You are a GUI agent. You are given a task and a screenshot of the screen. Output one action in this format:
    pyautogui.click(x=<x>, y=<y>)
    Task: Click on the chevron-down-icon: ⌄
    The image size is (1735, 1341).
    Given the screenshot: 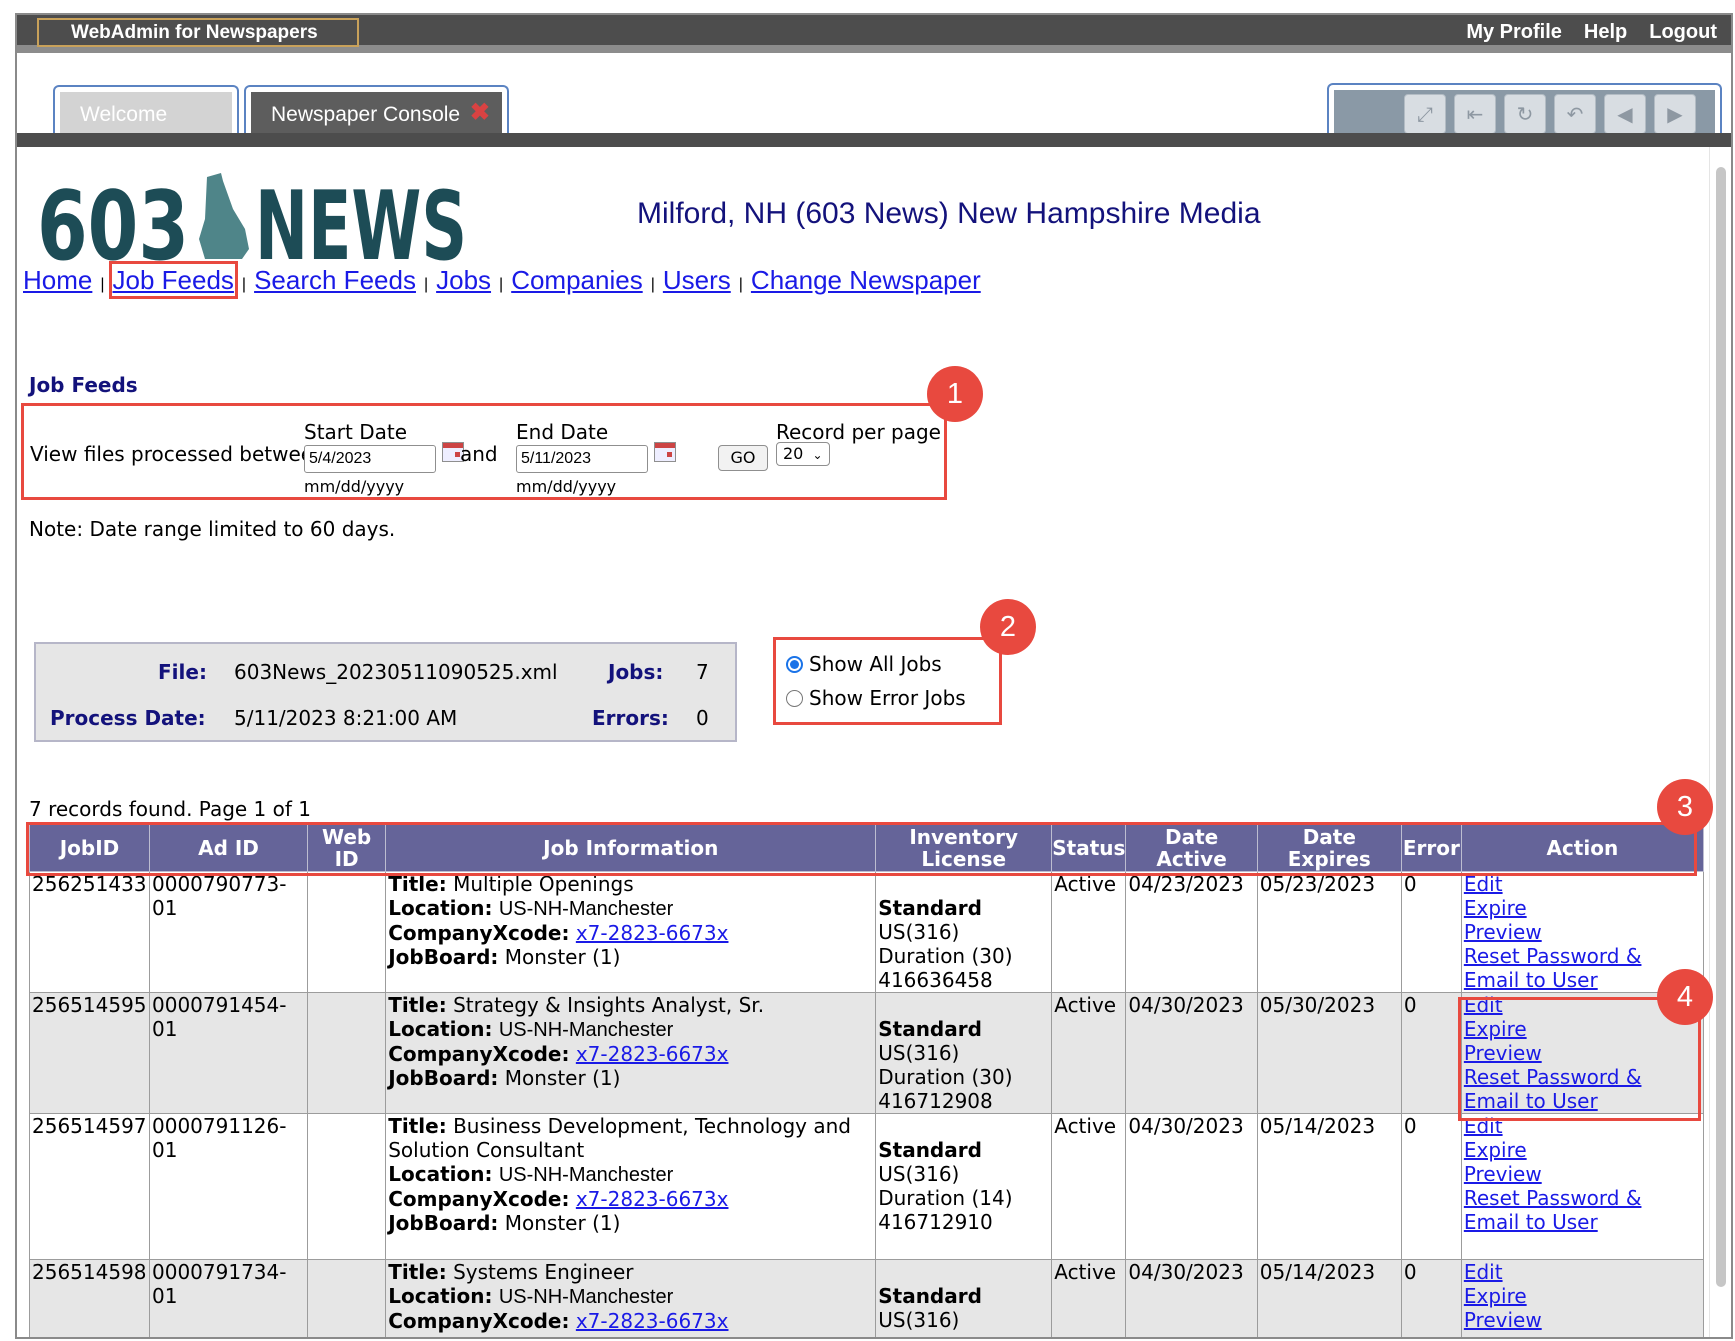 What is the action you would take?
    pyautogui.click(x=817, y=455)
    